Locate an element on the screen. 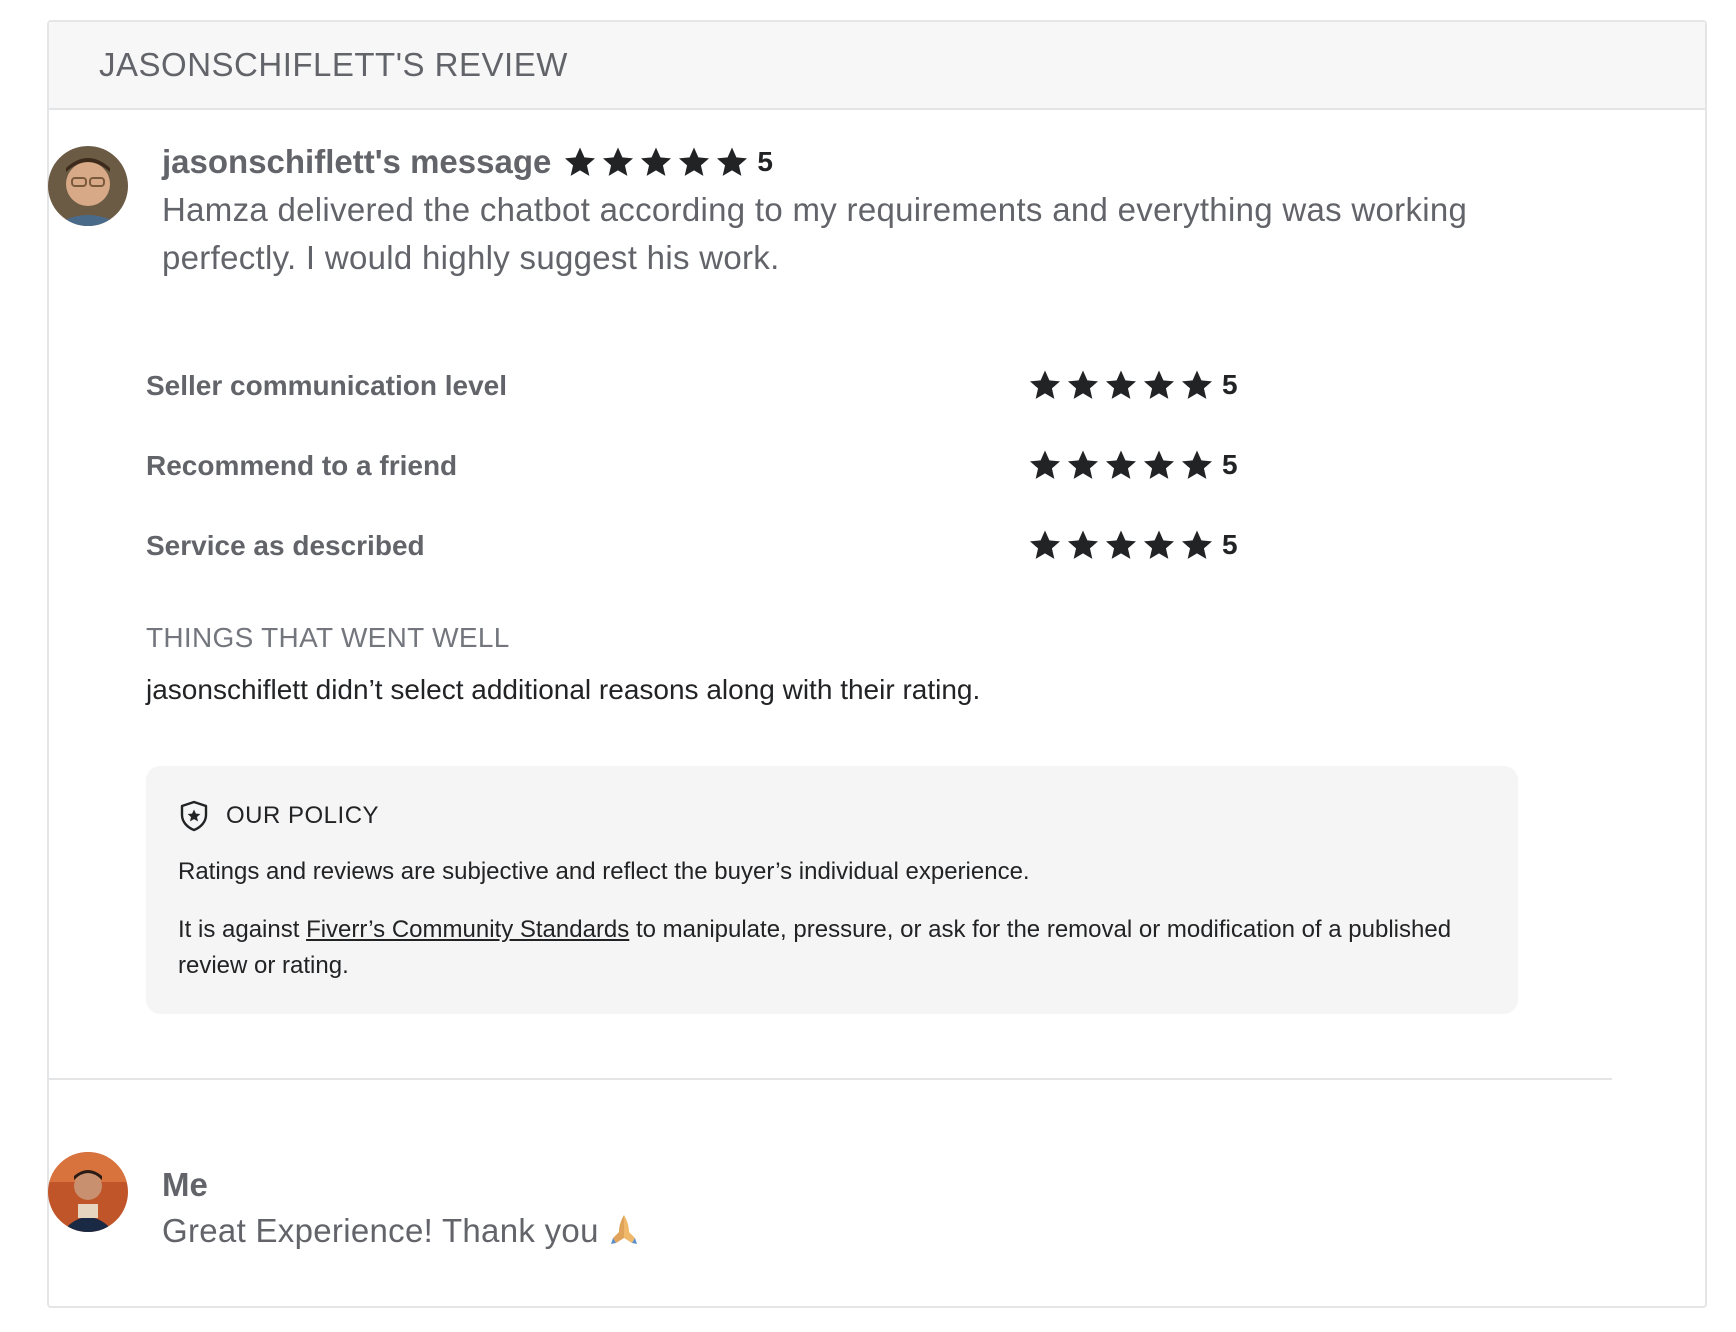 The width and height of the screenshot is (1736, 1332). went-well-title: THINGS THAT WENT WELL is located at coordinates (328, 637).